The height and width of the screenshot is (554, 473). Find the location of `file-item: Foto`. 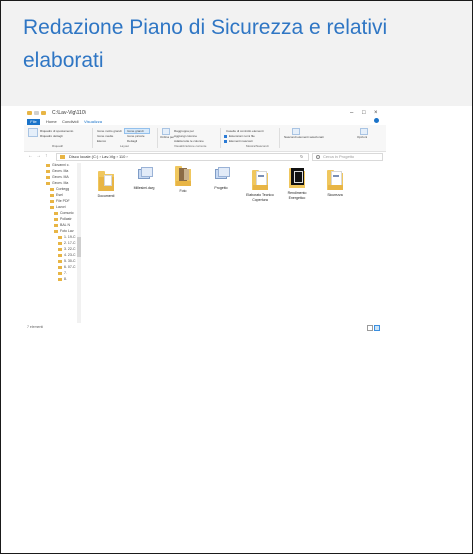

file-item: Foto is located at coordinates (183, 188).